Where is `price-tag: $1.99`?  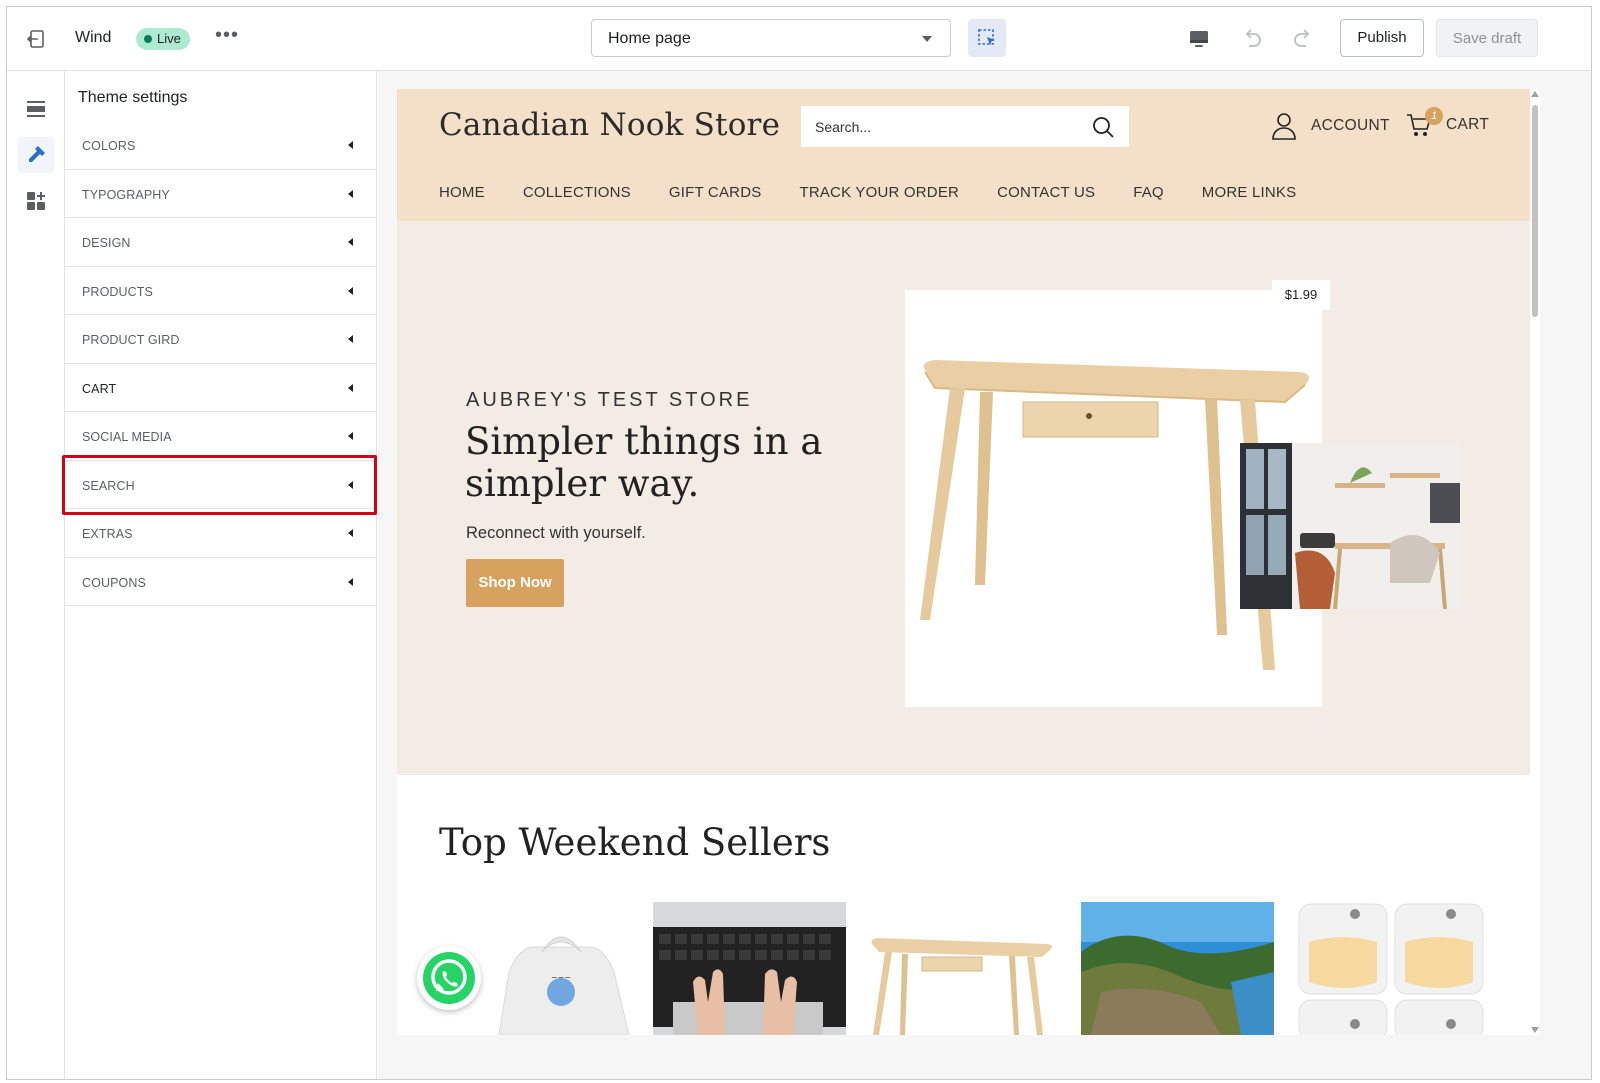 price-tag: $1.99 is located at coordinates (1301, 295).